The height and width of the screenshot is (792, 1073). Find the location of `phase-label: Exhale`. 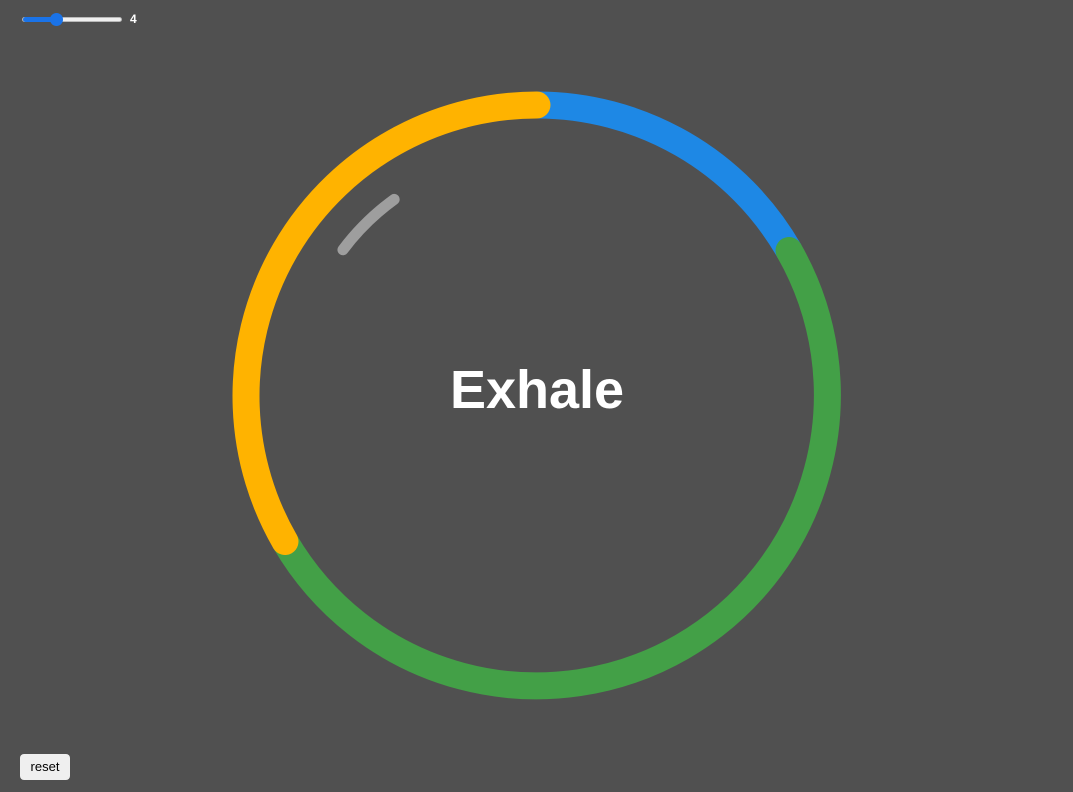

phase-label: Exhale is located at coordinates (537, 390).